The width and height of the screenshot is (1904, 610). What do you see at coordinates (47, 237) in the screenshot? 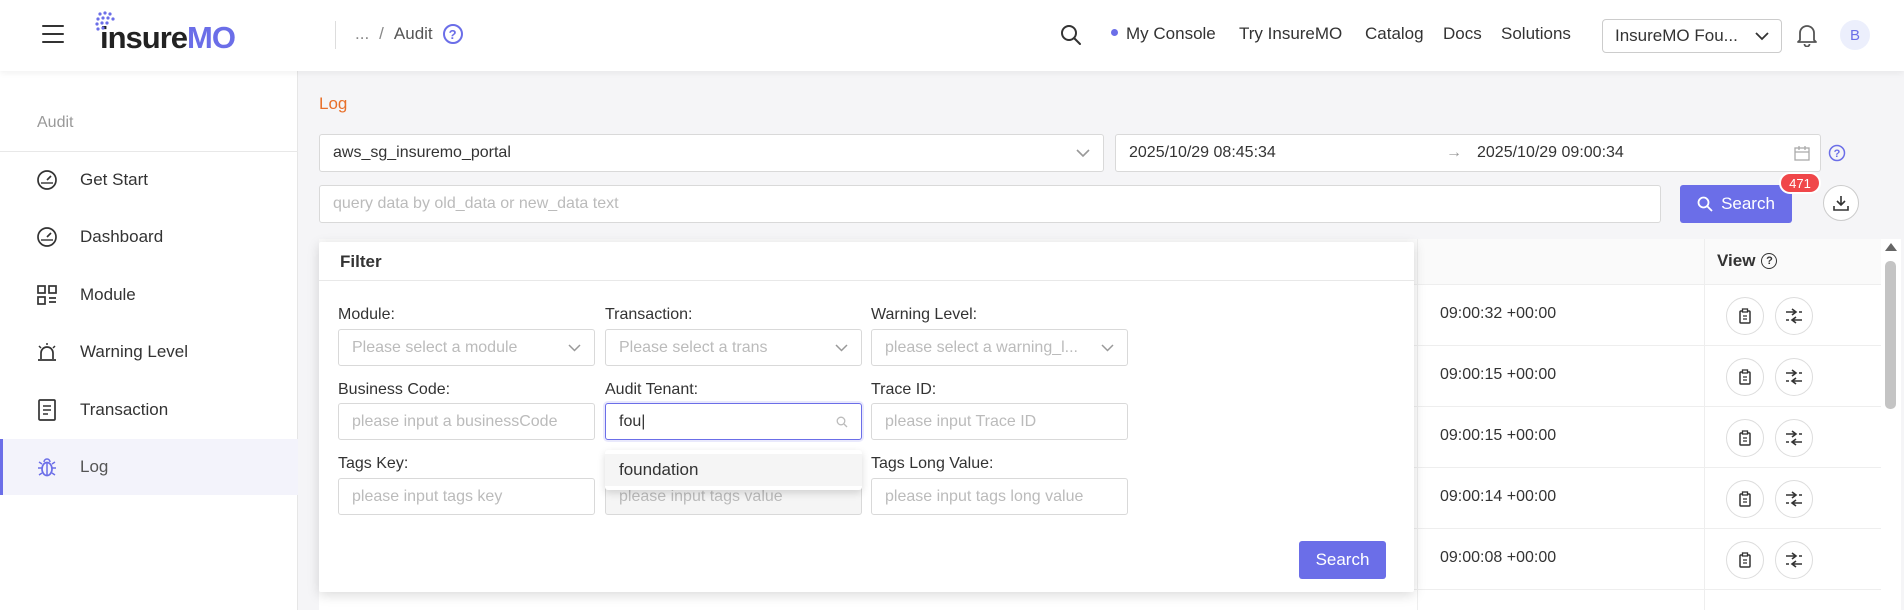
I see `gauge-icon` at bounding box center [47, 237].